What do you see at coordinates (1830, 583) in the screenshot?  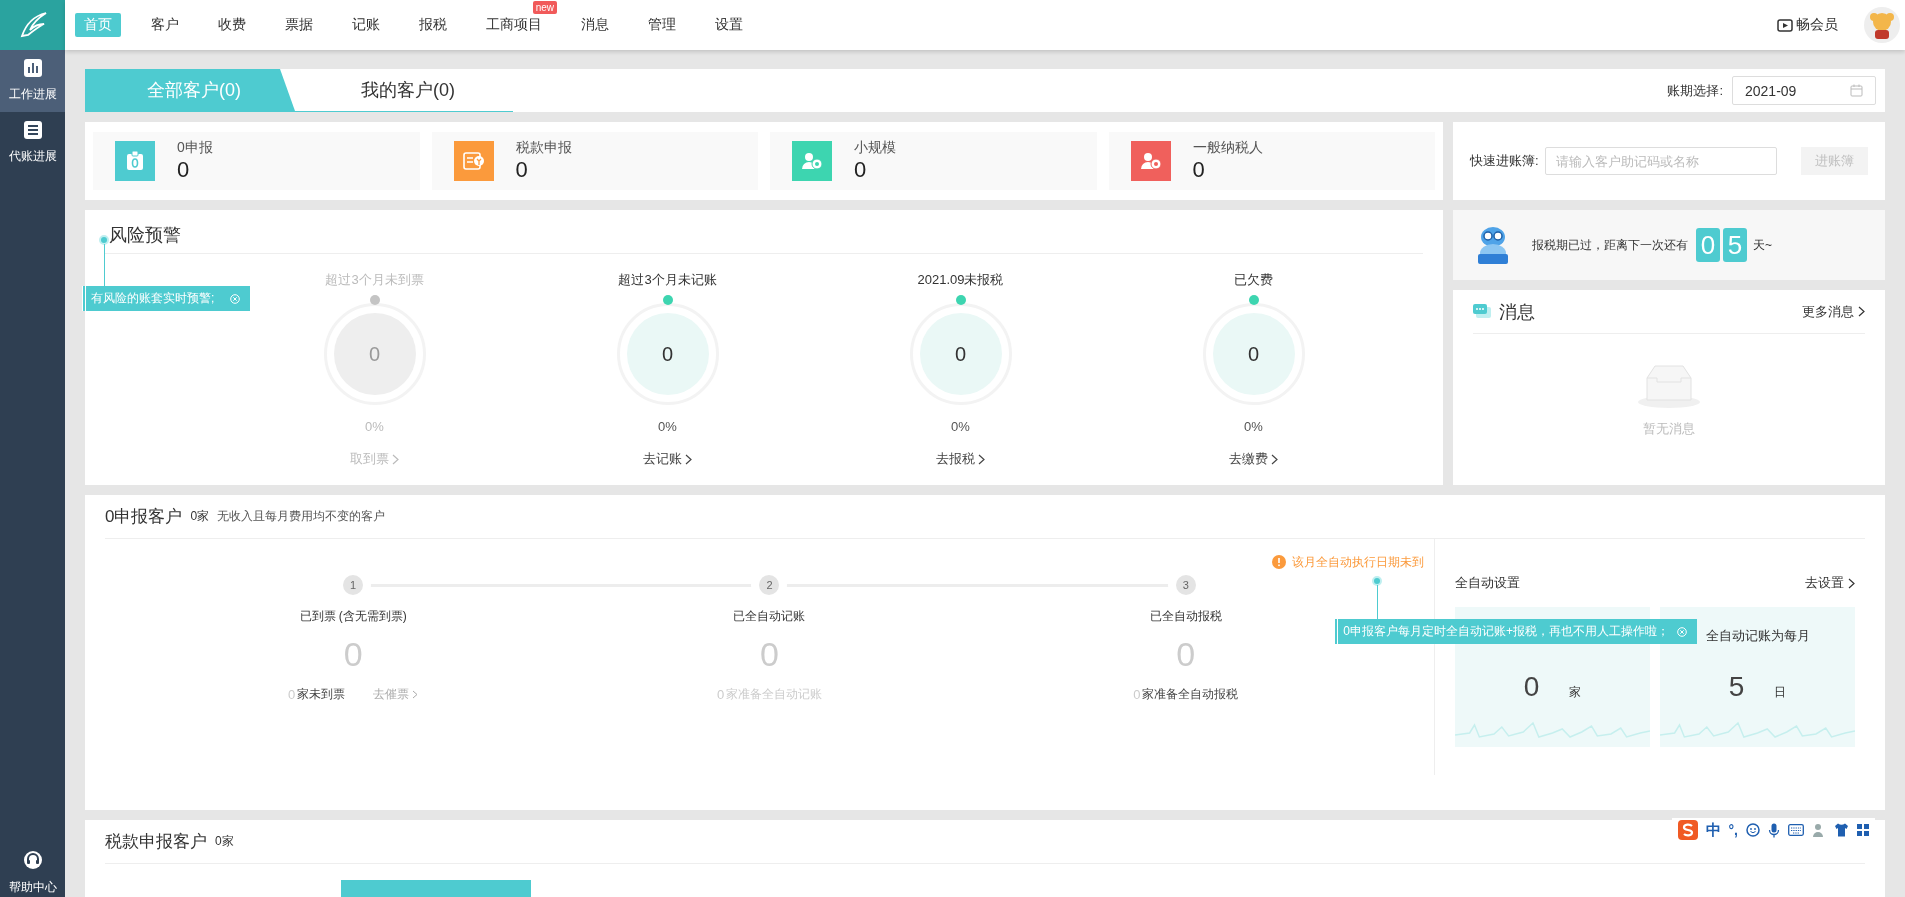 I see `settings-link: 去设置` at bounding box center [1830, 583].